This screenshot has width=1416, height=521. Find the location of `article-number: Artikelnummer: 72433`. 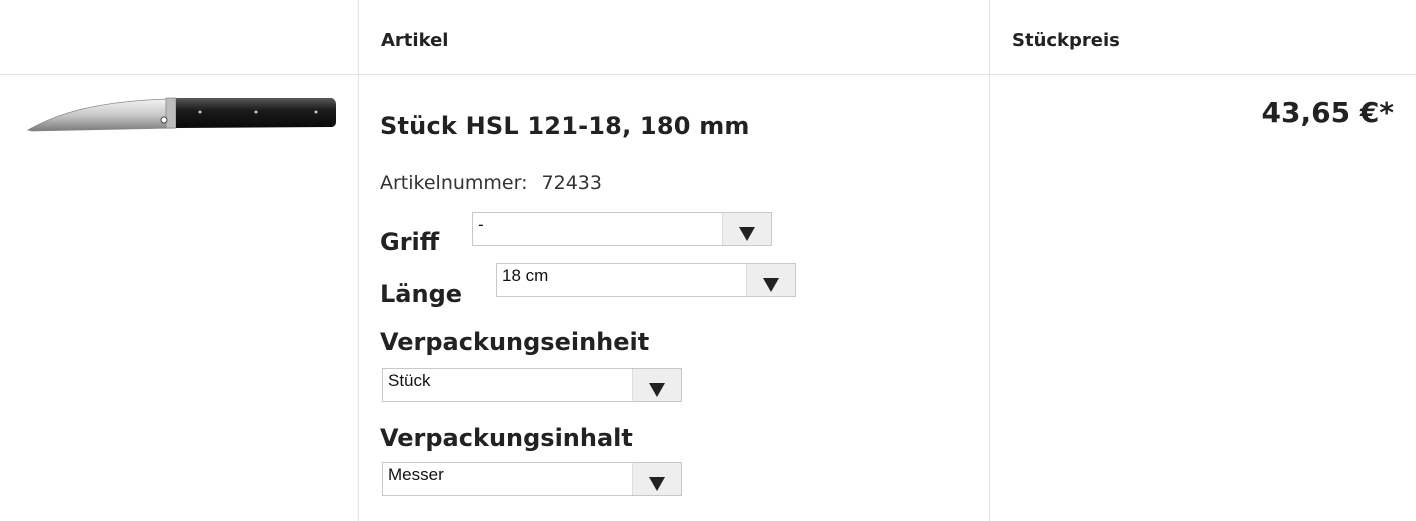

article-number: Artikelnummer: 72433 is located at coordinates (491, 183).